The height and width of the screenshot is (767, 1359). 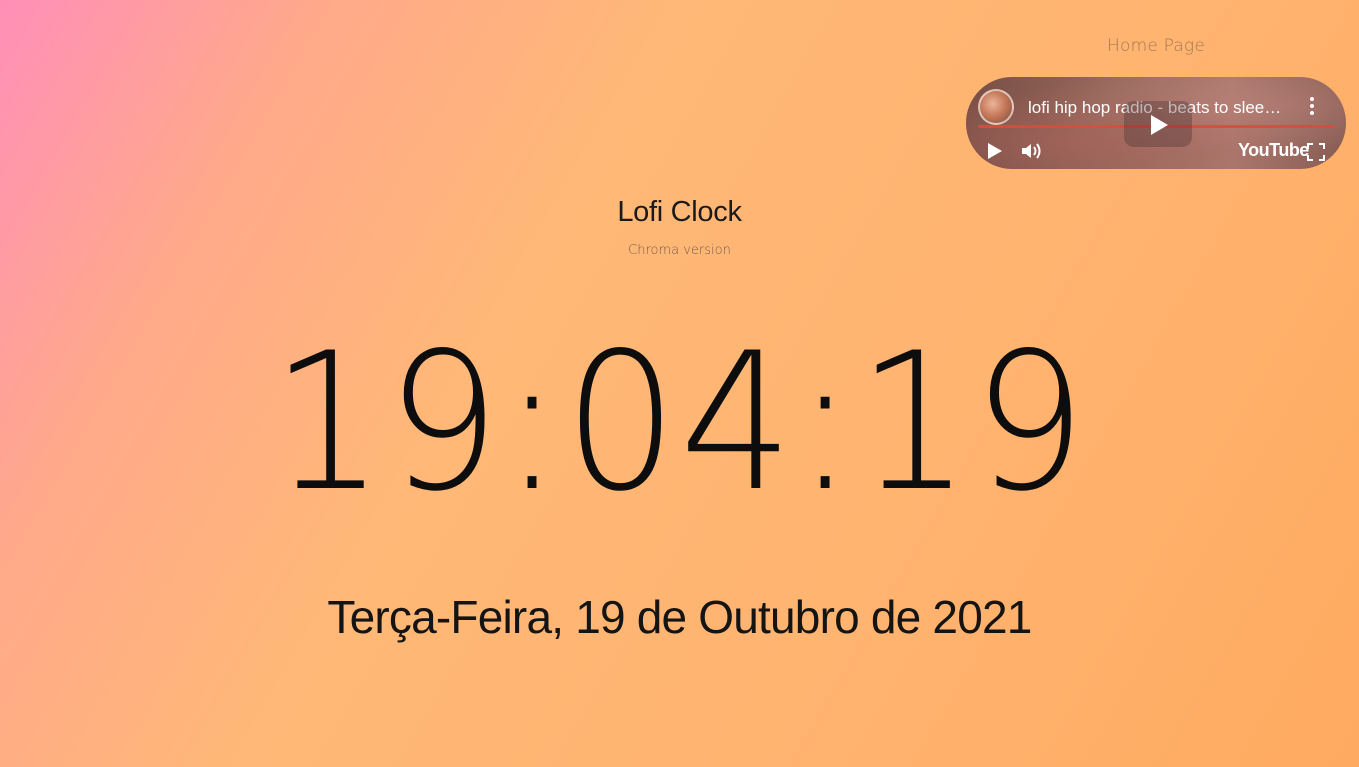 What do you see at coordinates (1316, 152) in the screenshot?
I see `fullscreen-icon` at bounding box center [1316, 152].